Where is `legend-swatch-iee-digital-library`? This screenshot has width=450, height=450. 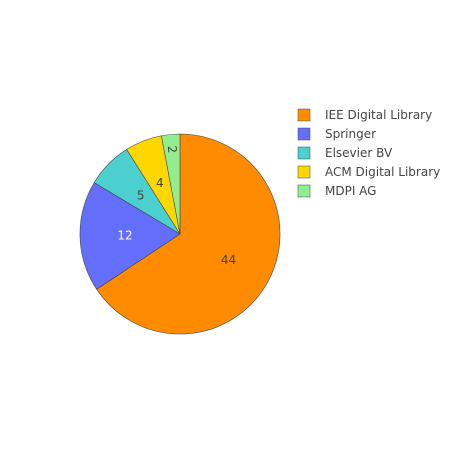
legend-swatch-iee-digital-library is located at coordinates (304, 115).